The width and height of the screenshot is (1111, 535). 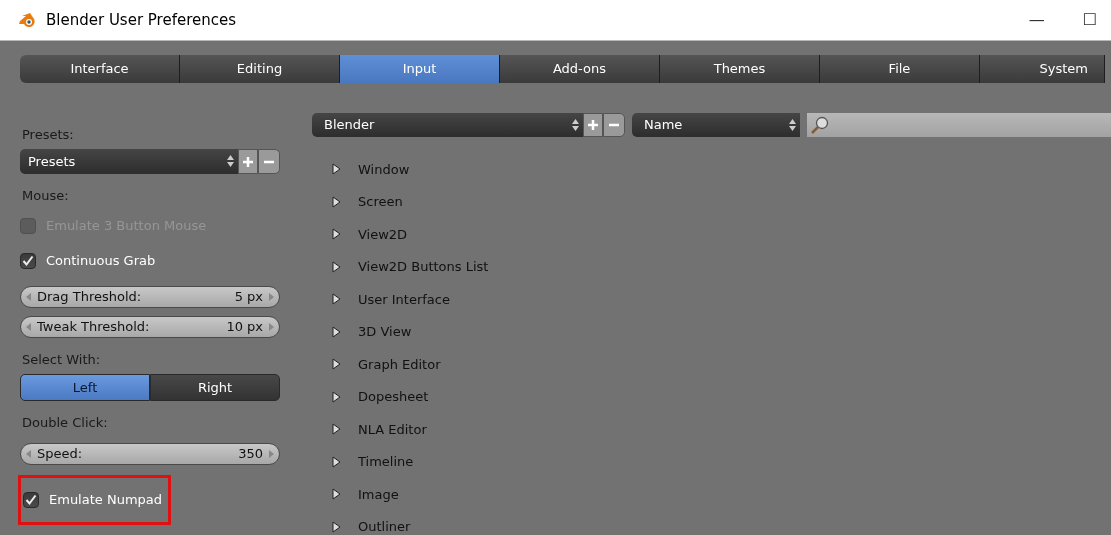 I want to click on keymap-item: Timeline, so click(x=386, y=462).